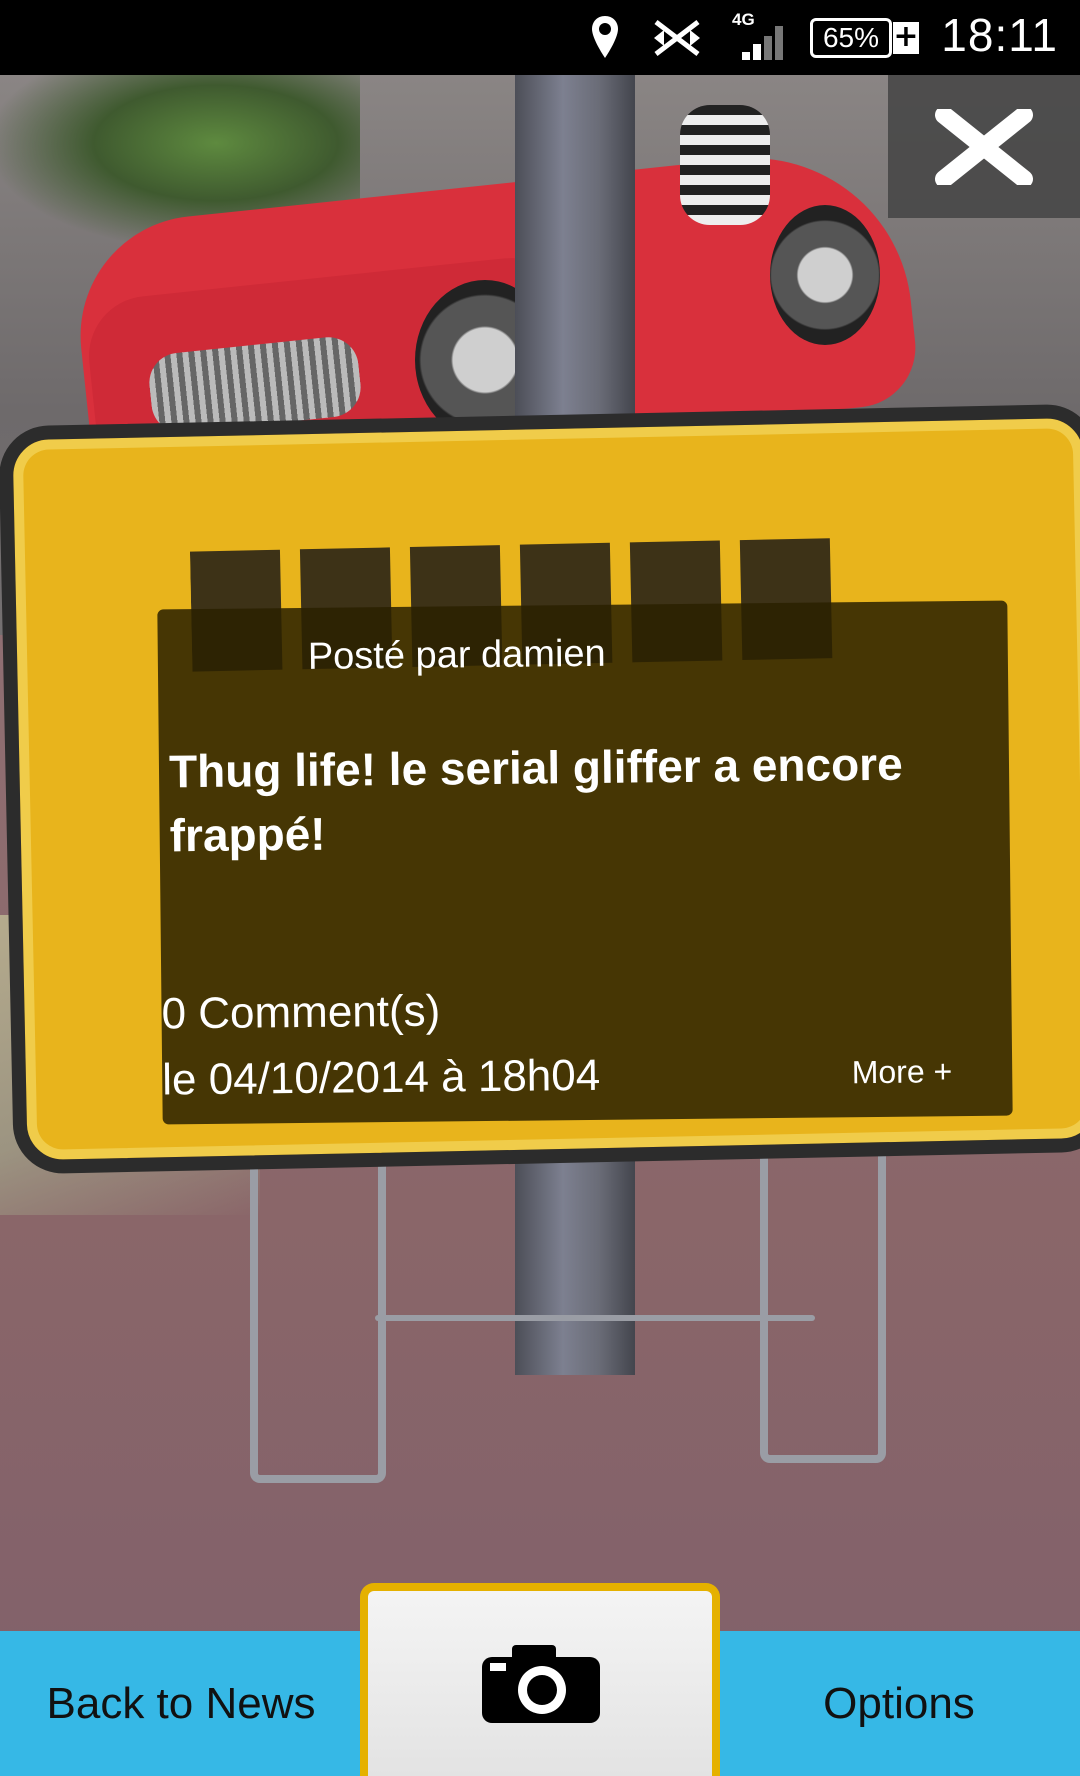 The width and height of the screenshot is (1080, 1776). I want to click on clock: 18:11, so click(999, 35).